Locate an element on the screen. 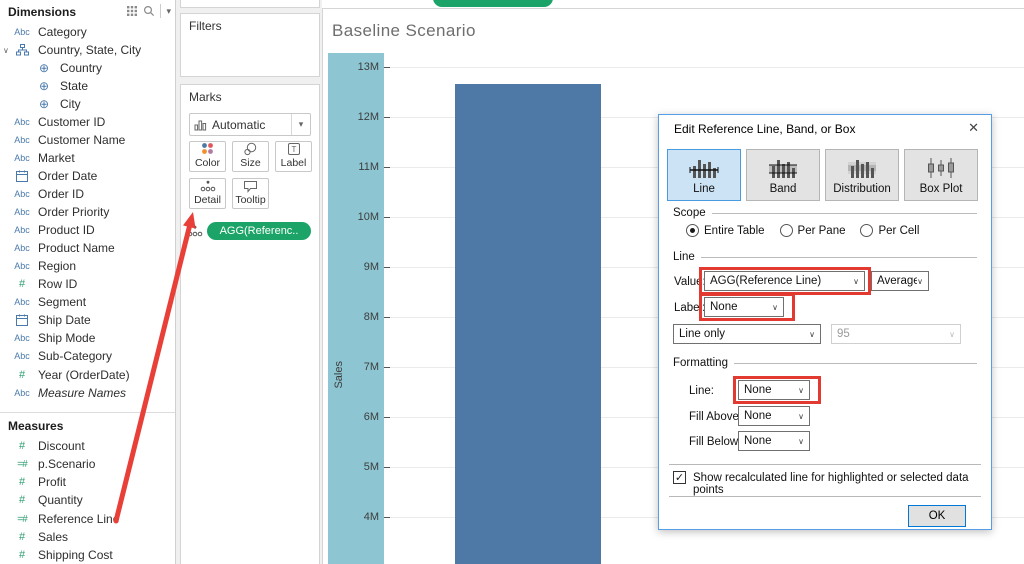  field-region: Abc Region is located at coordinates (87, 266).